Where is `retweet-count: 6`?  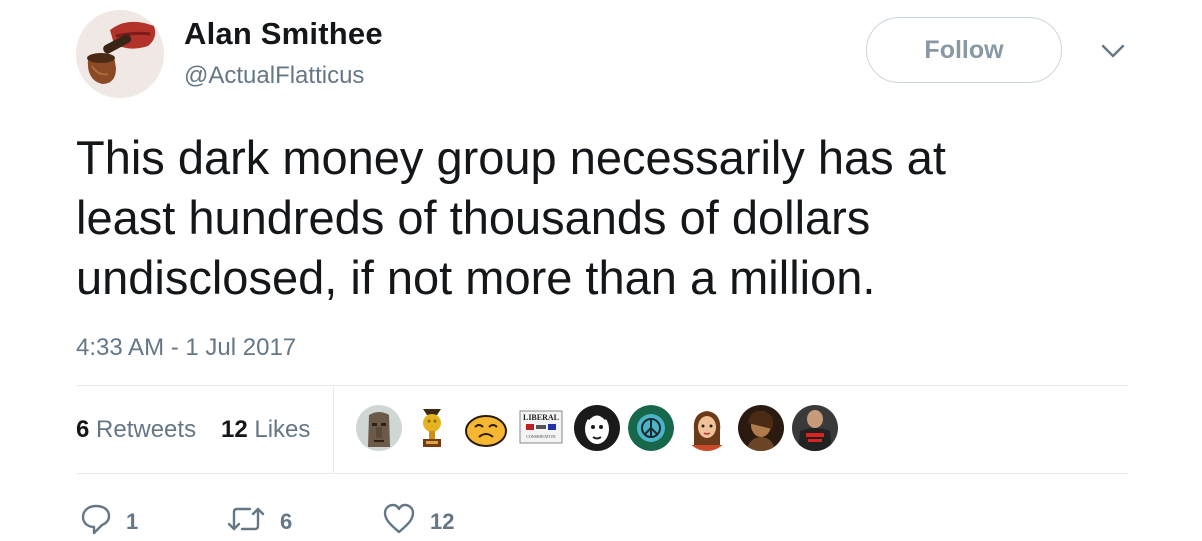
retweet-count: 6 is located at coordinates (286, 521).